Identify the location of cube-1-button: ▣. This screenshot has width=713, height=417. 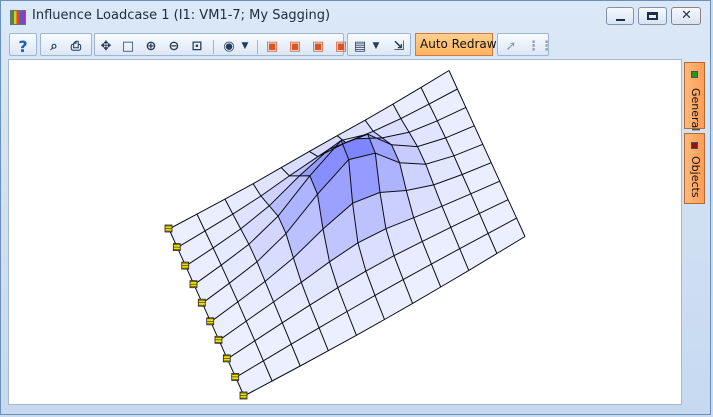
(272, 46).